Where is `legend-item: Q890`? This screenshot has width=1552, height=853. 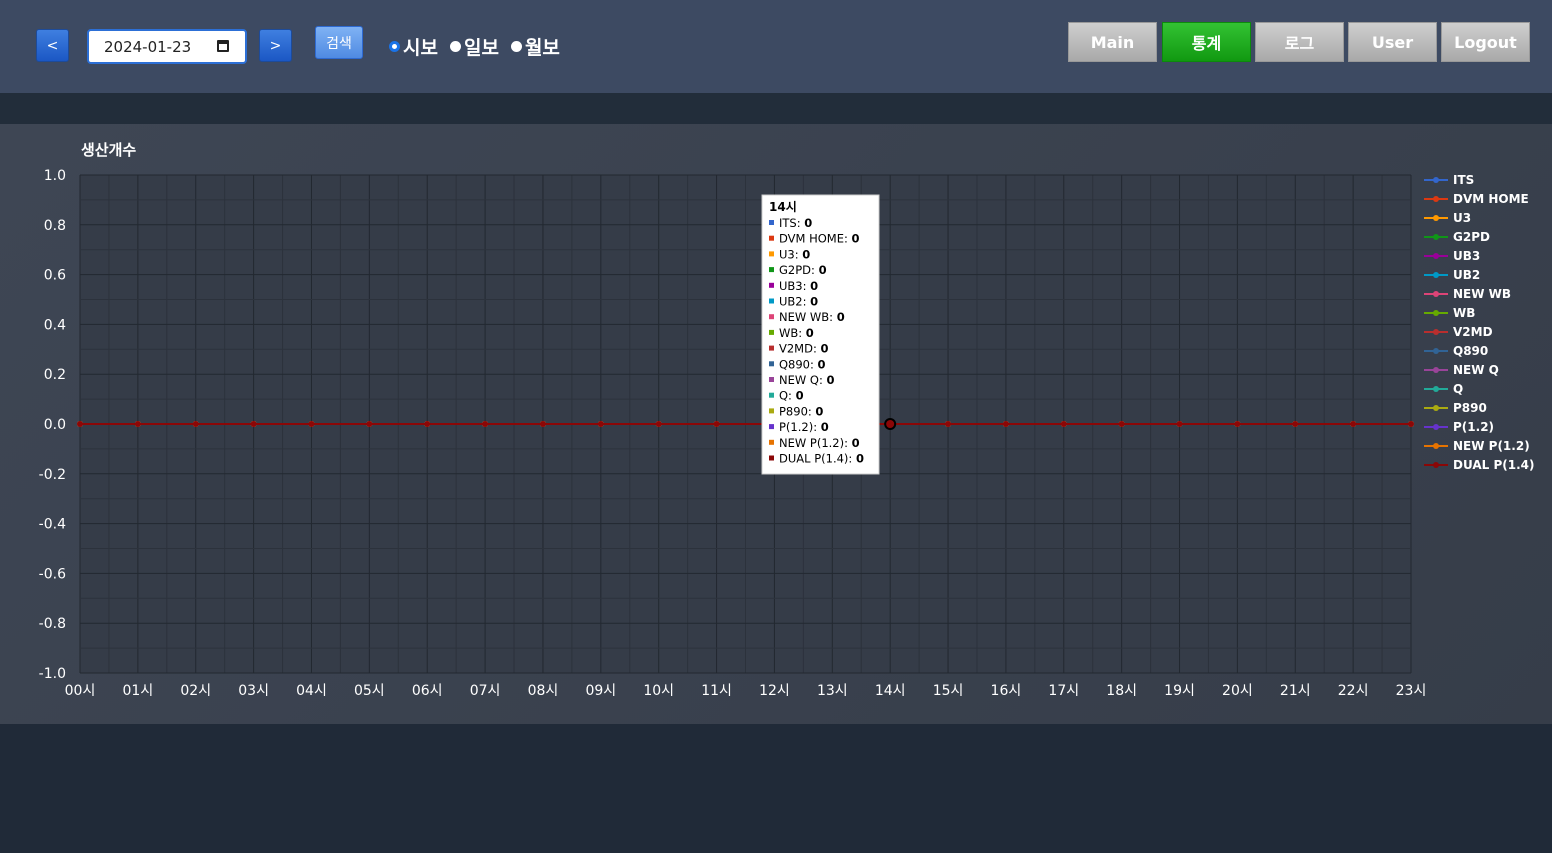 legend-item: Q890 is located at coordinates (1456, 351).